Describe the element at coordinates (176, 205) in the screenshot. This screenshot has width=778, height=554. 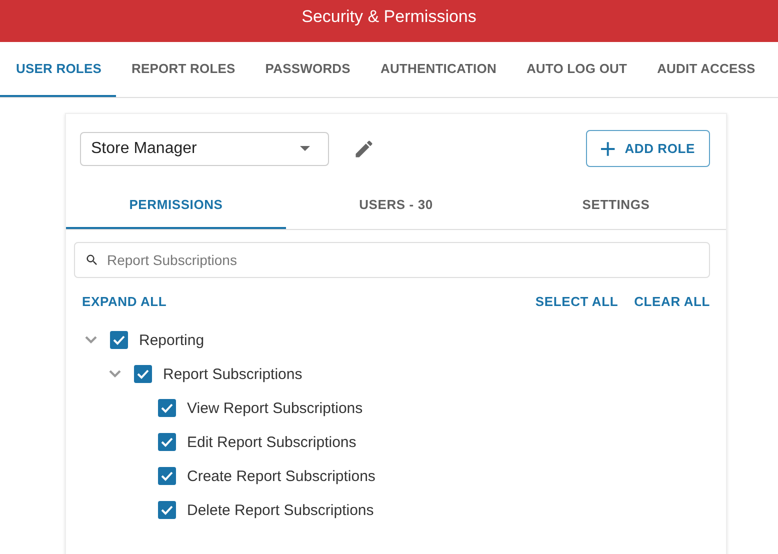
I see `tab: PERMISSIONS` at that location.